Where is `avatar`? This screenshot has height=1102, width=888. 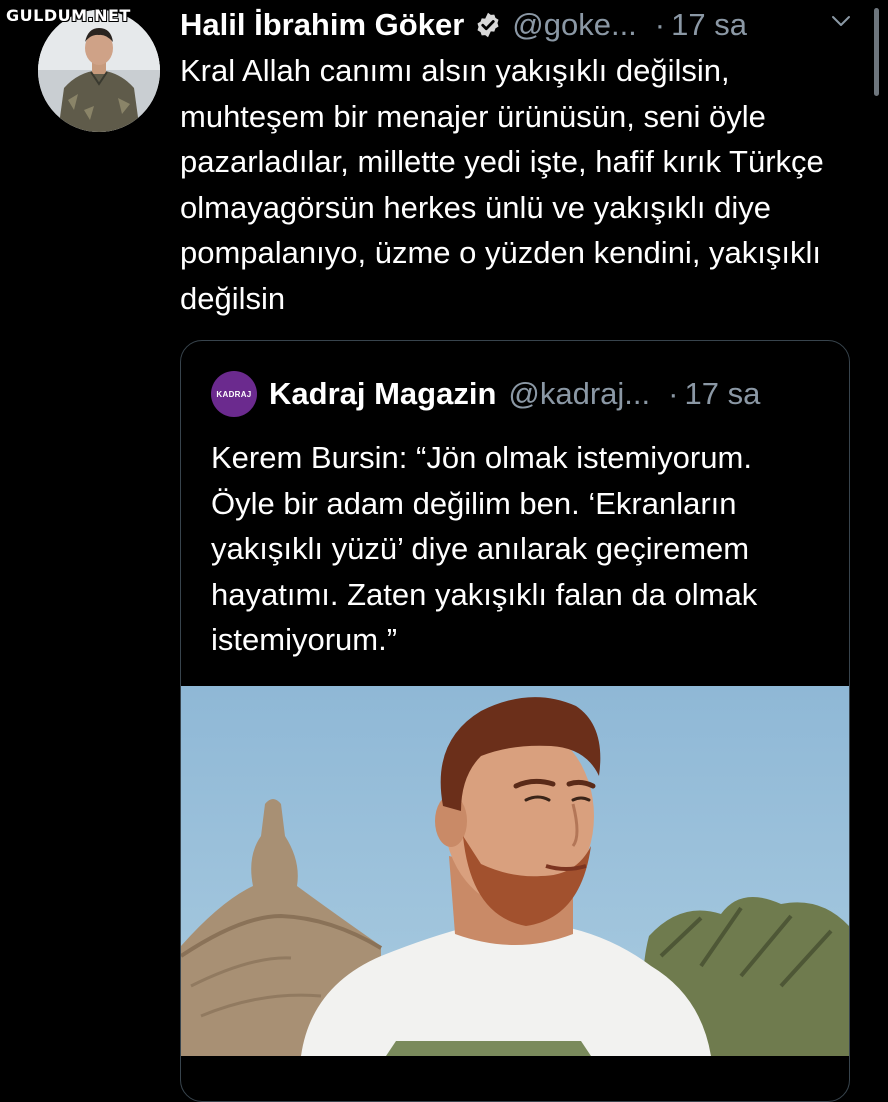 avatar is located at coordinates (99, 71).